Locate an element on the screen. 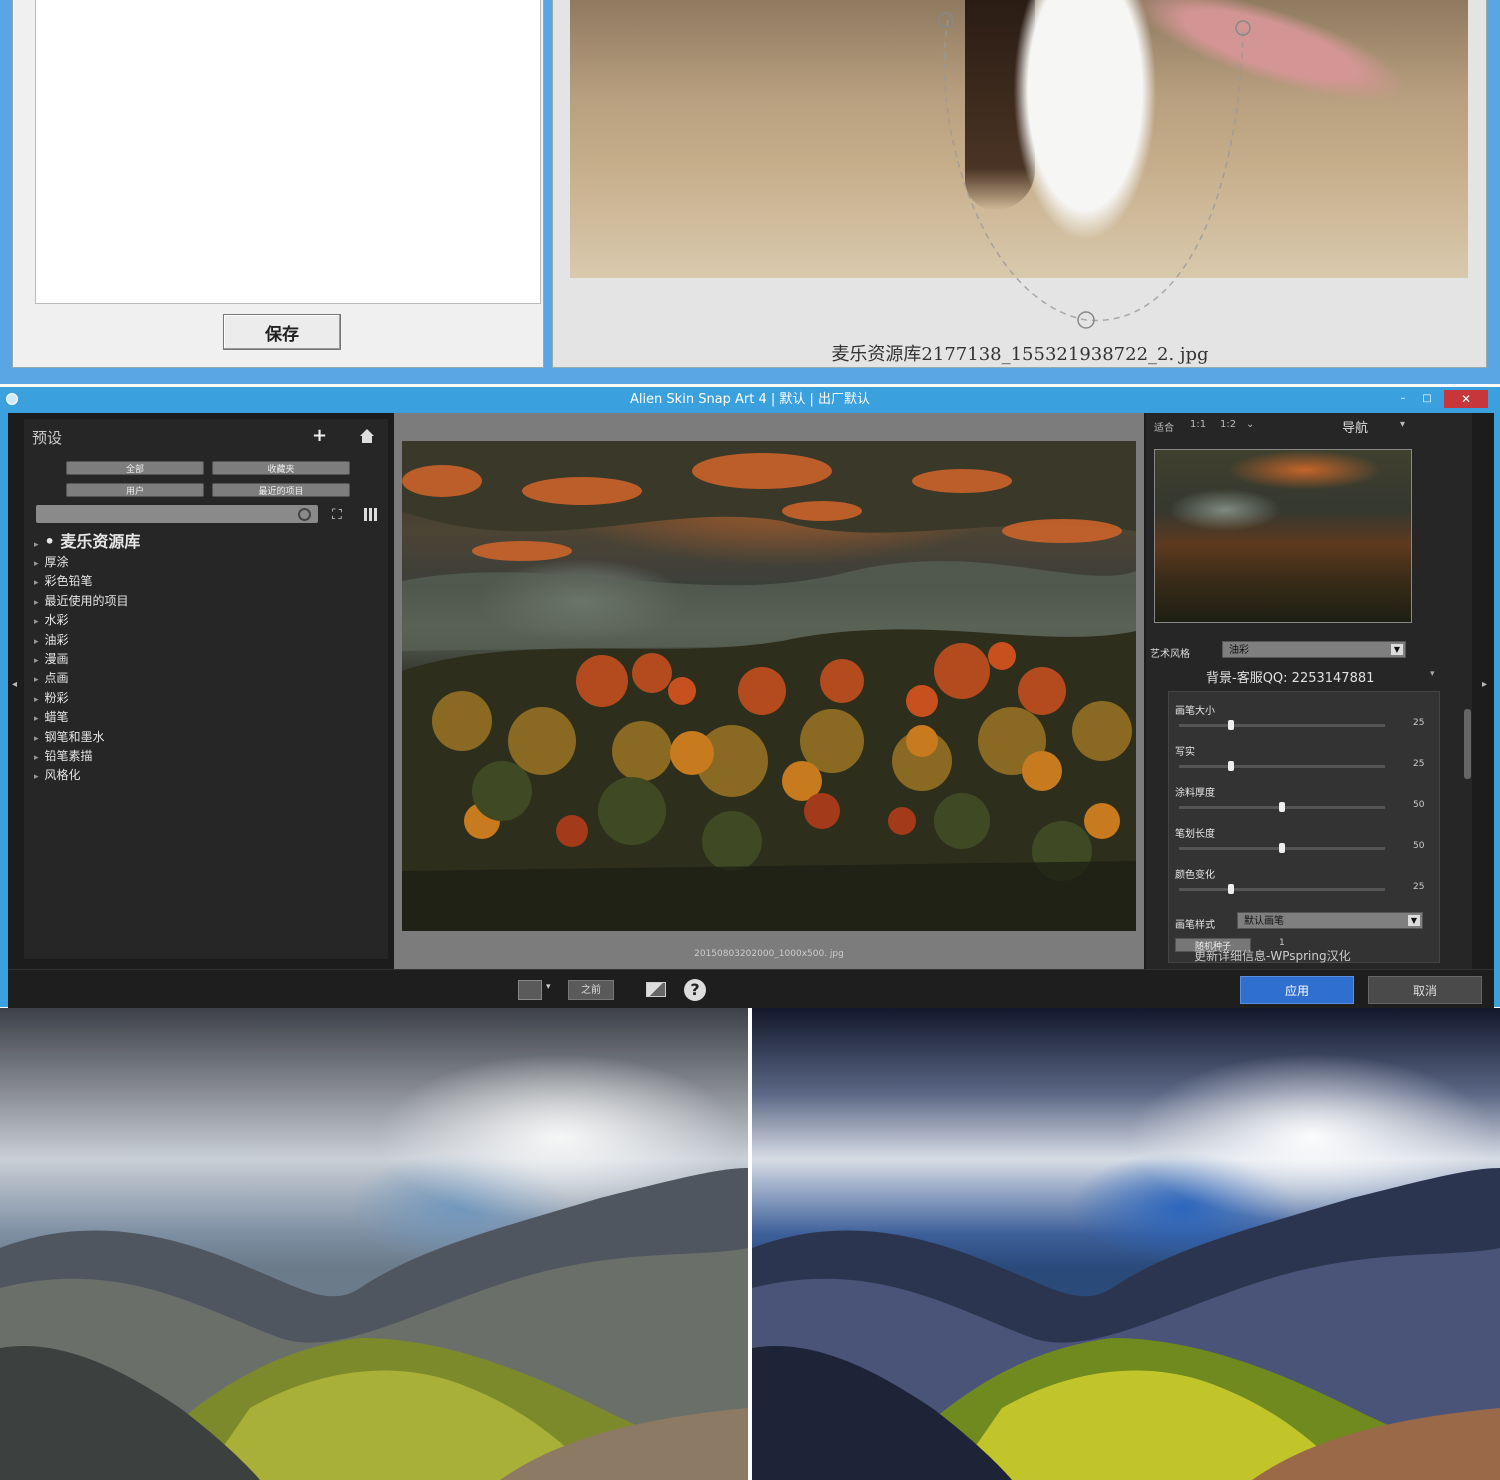 This screenshot has width=1500, height=1480. slider-label: 涂料厚度 is located at coordinates (1195, 793).